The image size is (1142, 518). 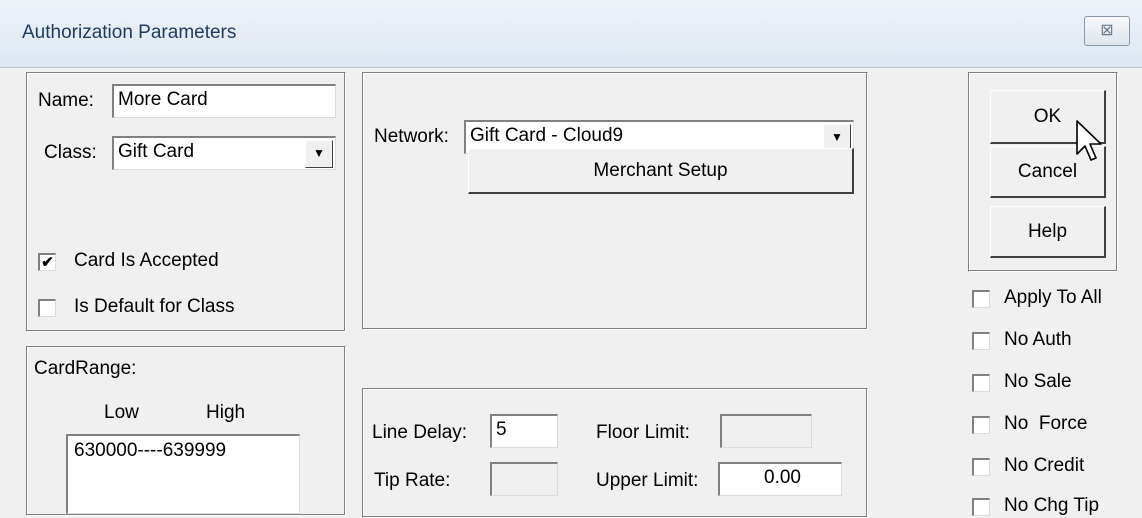 I want to click on close-icon: ⊠, so click(x=1107, y=31).